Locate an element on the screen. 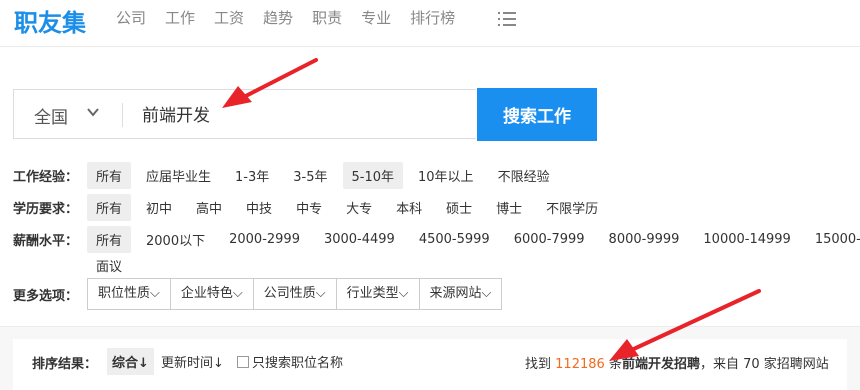 This screenshot has height=390, width=860. result-summary: 找到 112186 条前端开发招聘，来自 70 家招聘网站 is located at coordinates (677, 362).